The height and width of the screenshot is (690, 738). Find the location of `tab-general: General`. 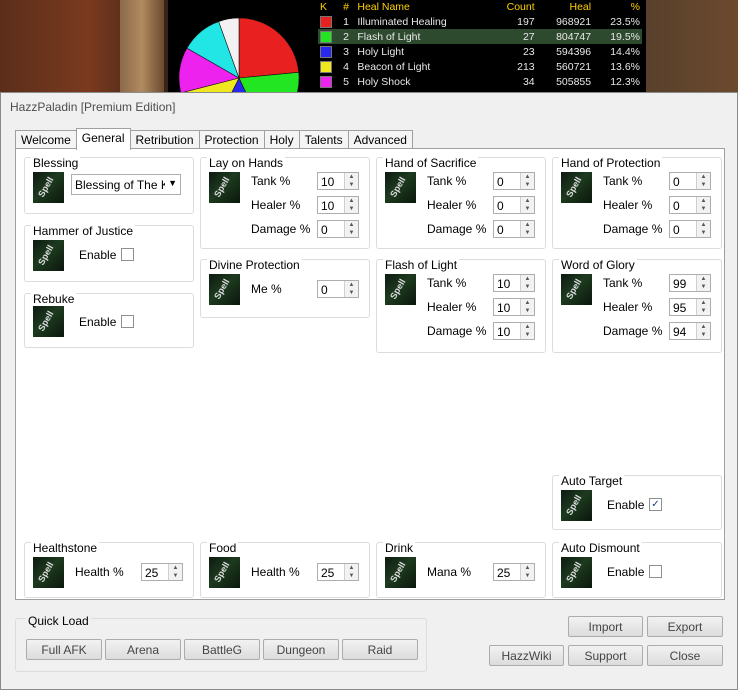

tab-general: General is located at coordinates (103, 139).